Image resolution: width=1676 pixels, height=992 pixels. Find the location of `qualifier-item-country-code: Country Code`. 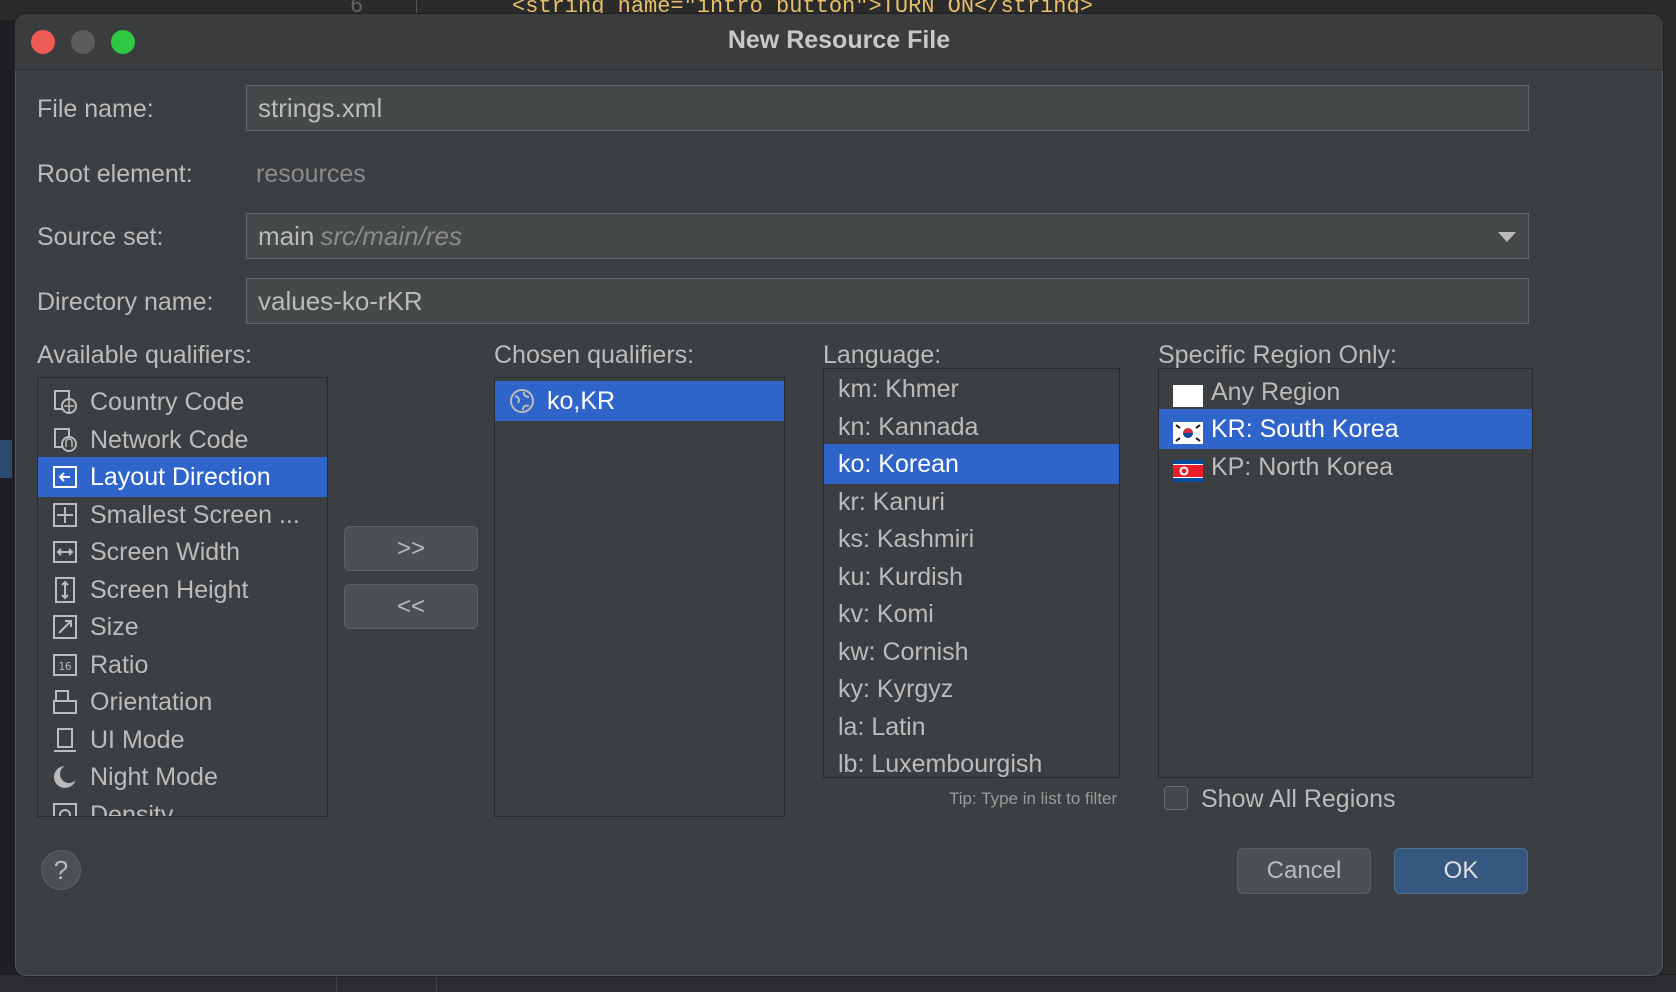

qualifier-item-country-code: Country Code is located at coordinates (182, 402).